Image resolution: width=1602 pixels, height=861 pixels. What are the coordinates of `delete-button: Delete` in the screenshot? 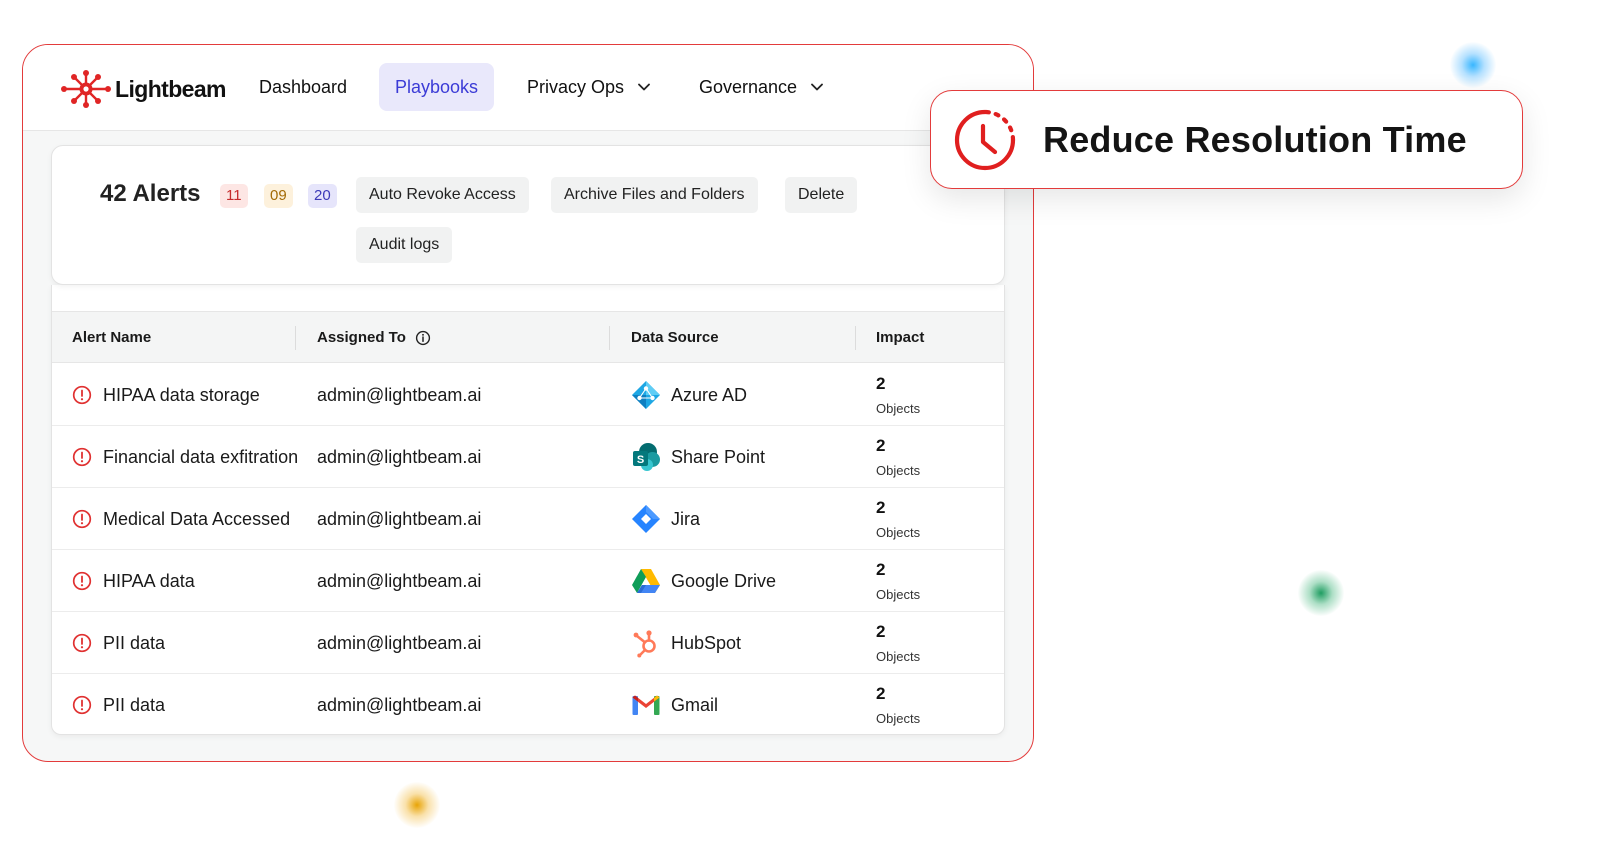 It's located at (821, 195).